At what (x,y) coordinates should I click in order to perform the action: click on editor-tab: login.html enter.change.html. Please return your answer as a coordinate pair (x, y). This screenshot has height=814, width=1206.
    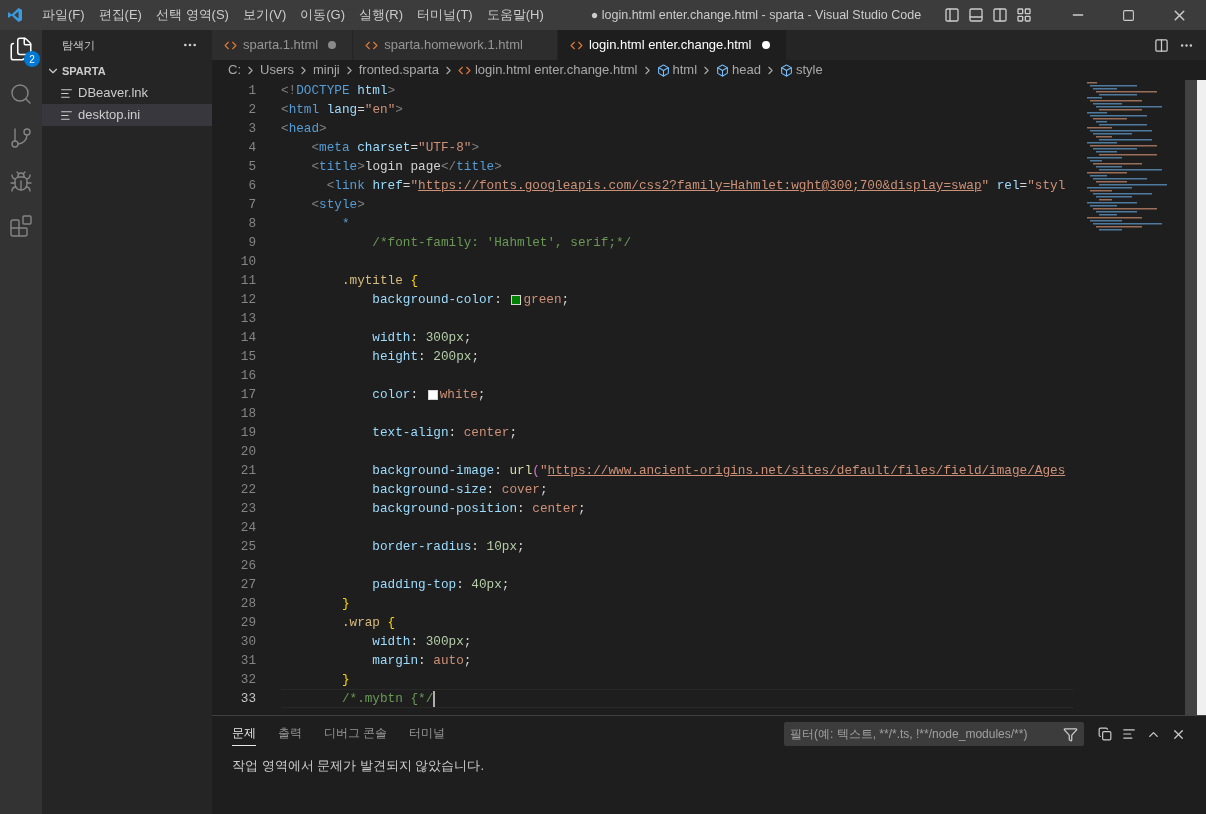
    Looking at the image, I should click on (672, 45).